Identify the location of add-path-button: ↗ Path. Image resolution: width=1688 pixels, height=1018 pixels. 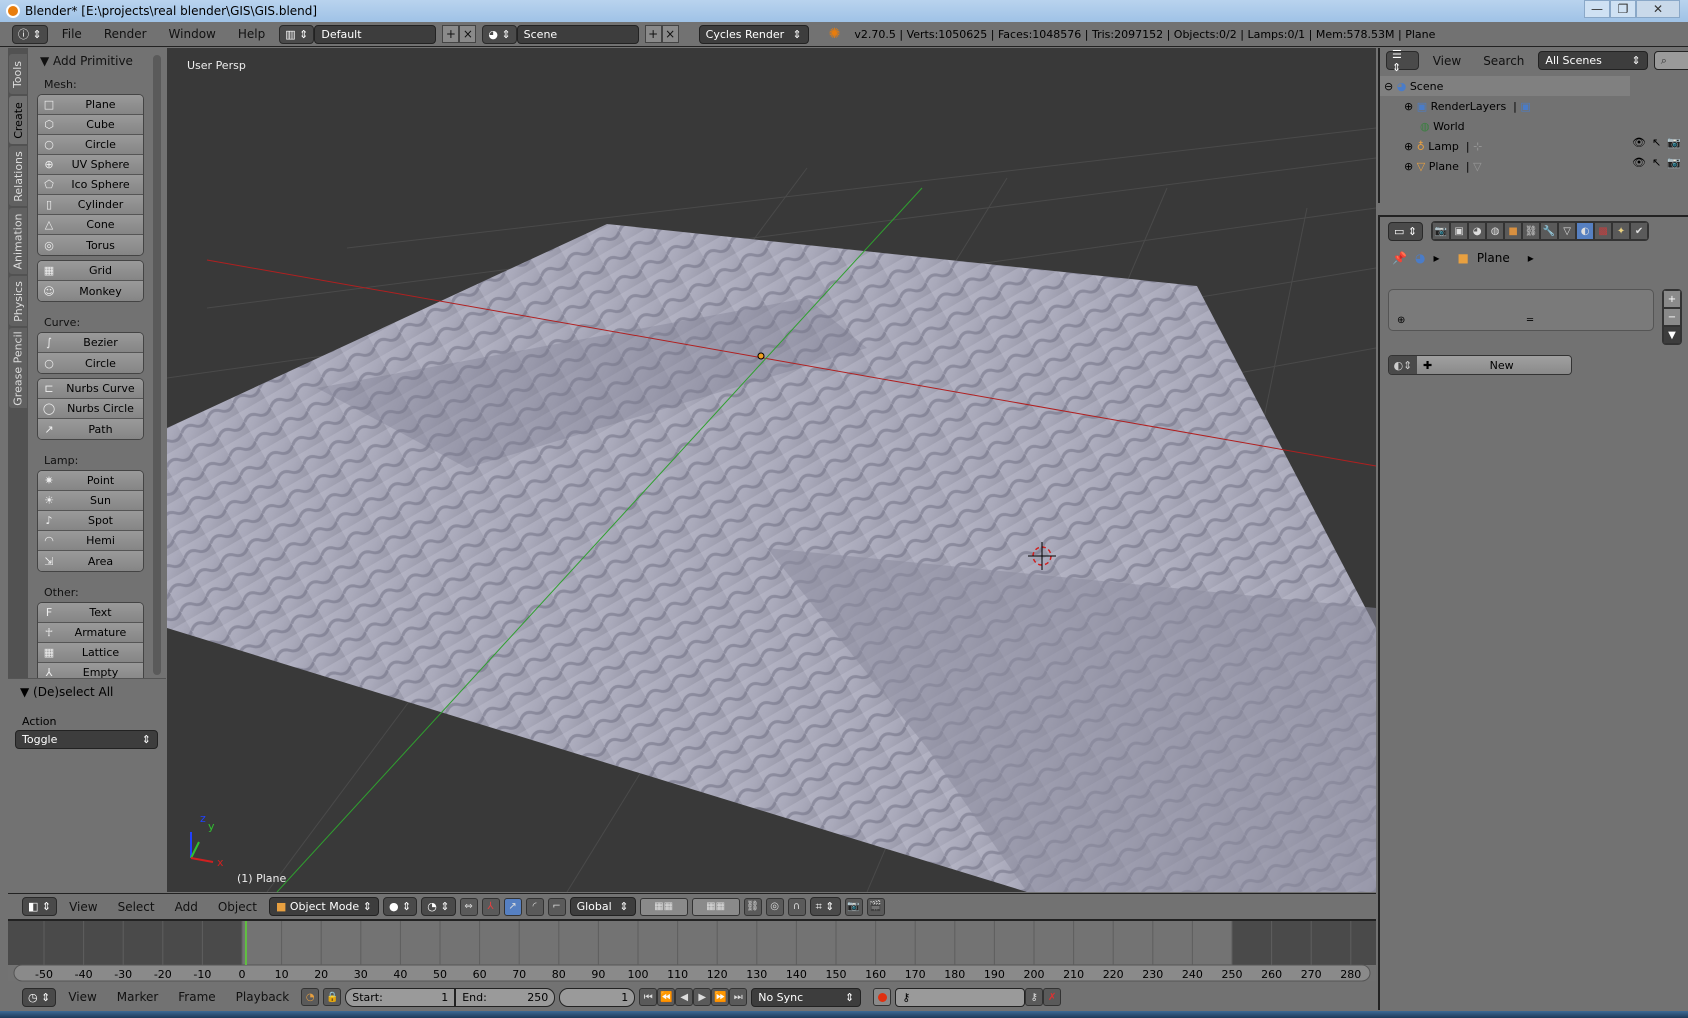
(90, 429).